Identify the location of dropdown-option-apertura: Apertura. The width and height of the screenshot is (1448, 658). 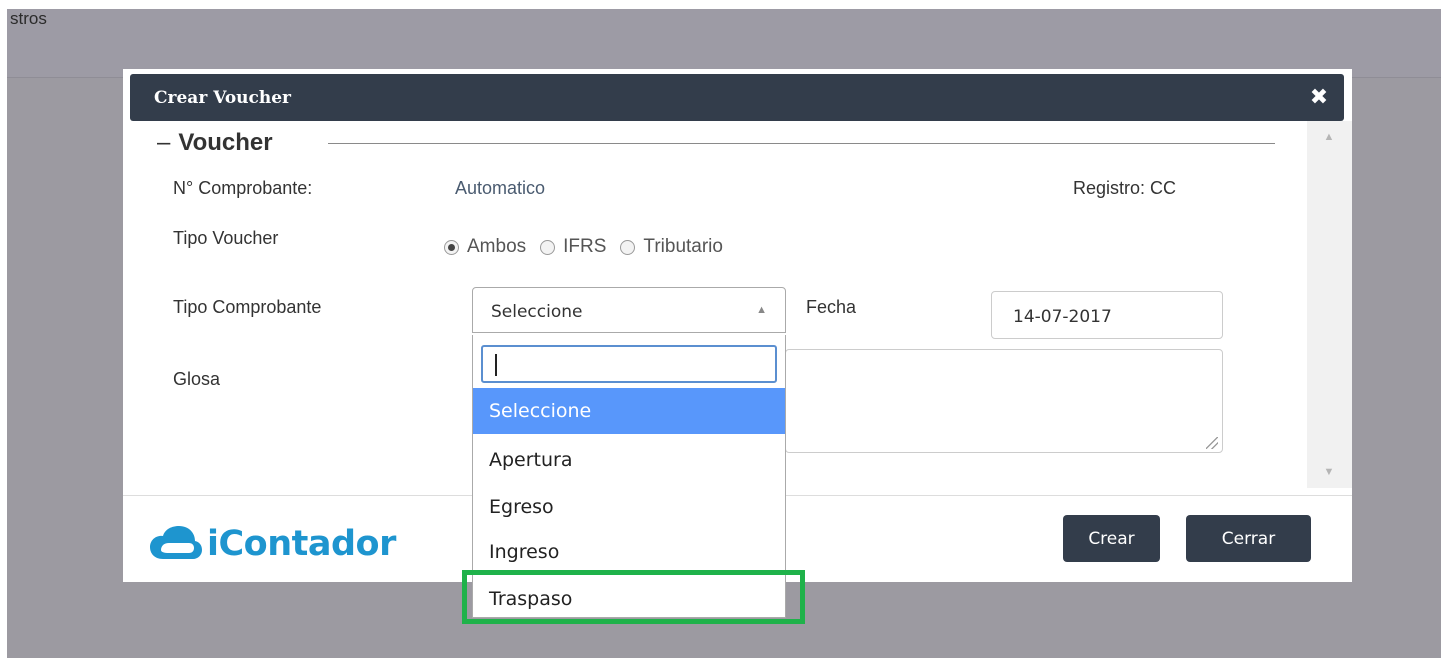
(629, 460).